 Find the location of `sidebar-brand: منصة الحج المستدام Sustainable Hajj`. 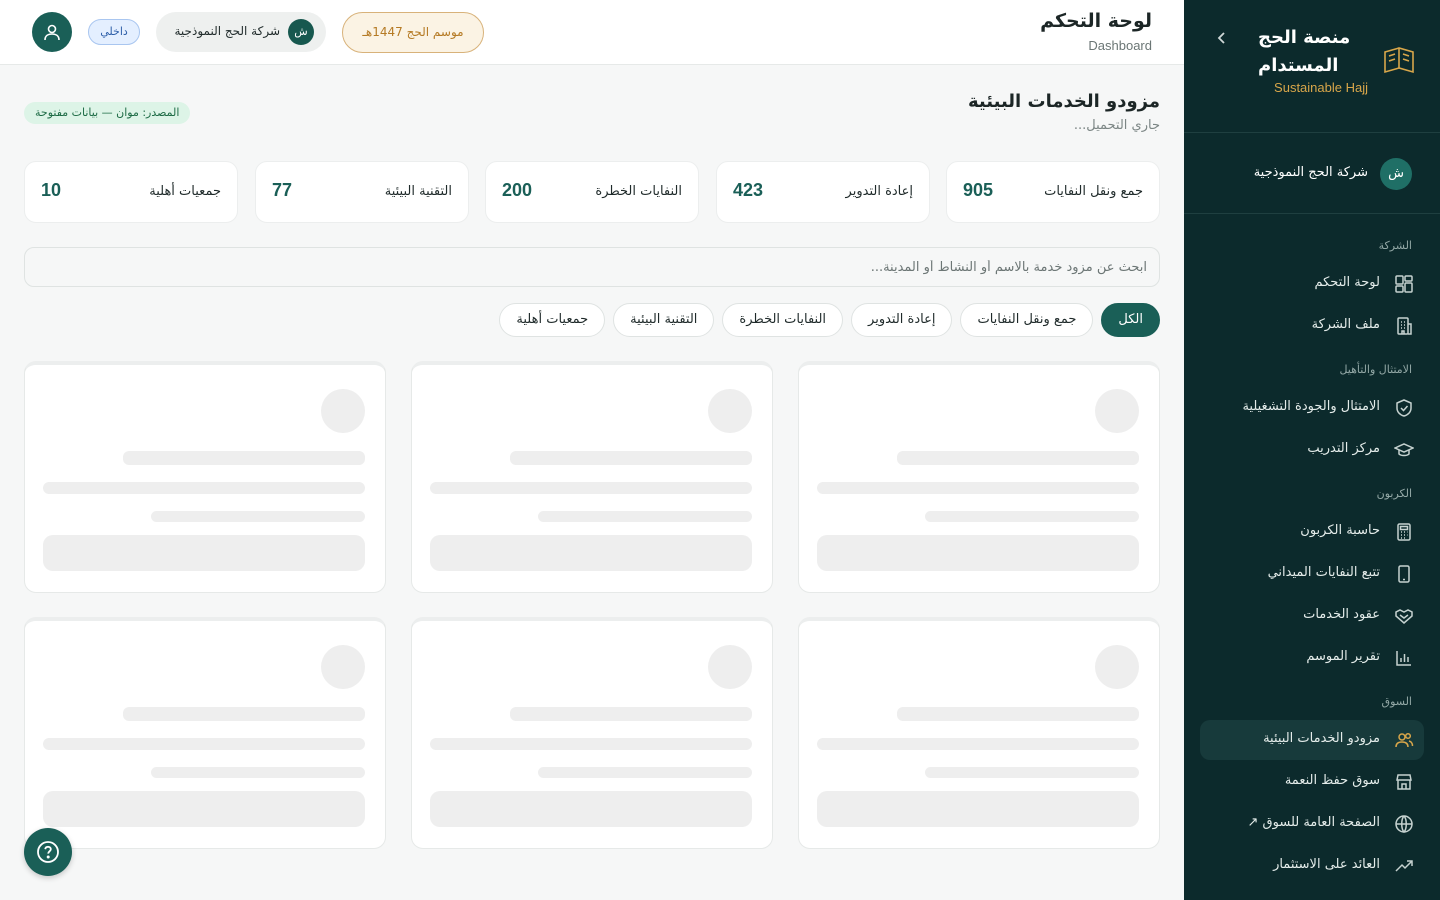

sidebar-brand: منصة الحج المستدام Sustainable Hajj is located at coordinates (1312, 66).